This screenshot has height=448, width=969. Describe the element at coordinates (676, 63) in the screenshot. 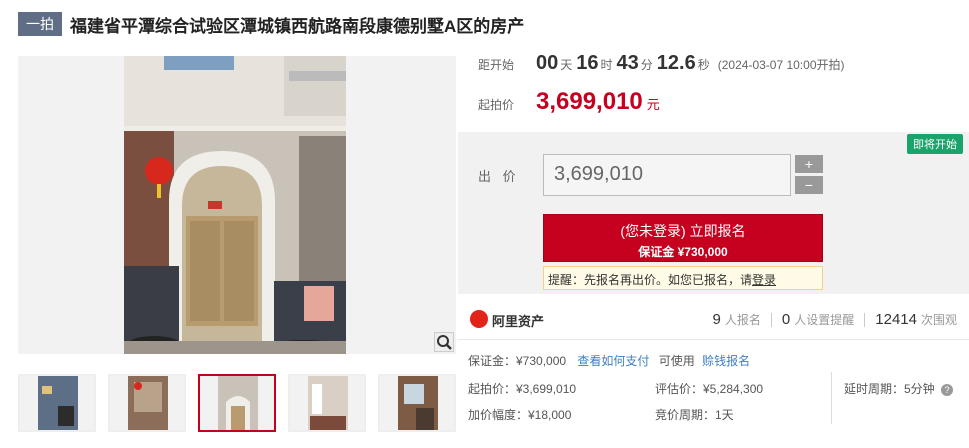

I see `countdown-seconds: 12.6` at that location.